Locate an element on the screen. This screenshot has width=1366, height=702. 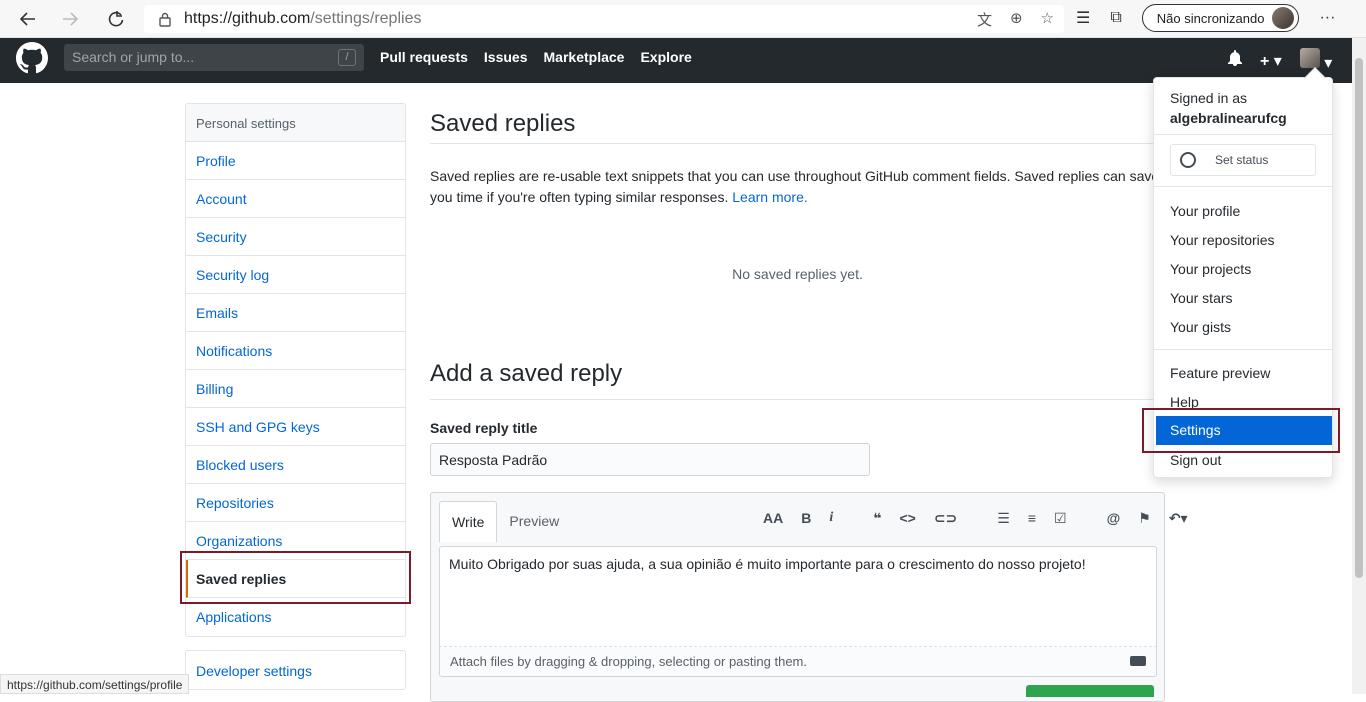
signed-in-label: Signed in as is located at coordinates (1209, 98).